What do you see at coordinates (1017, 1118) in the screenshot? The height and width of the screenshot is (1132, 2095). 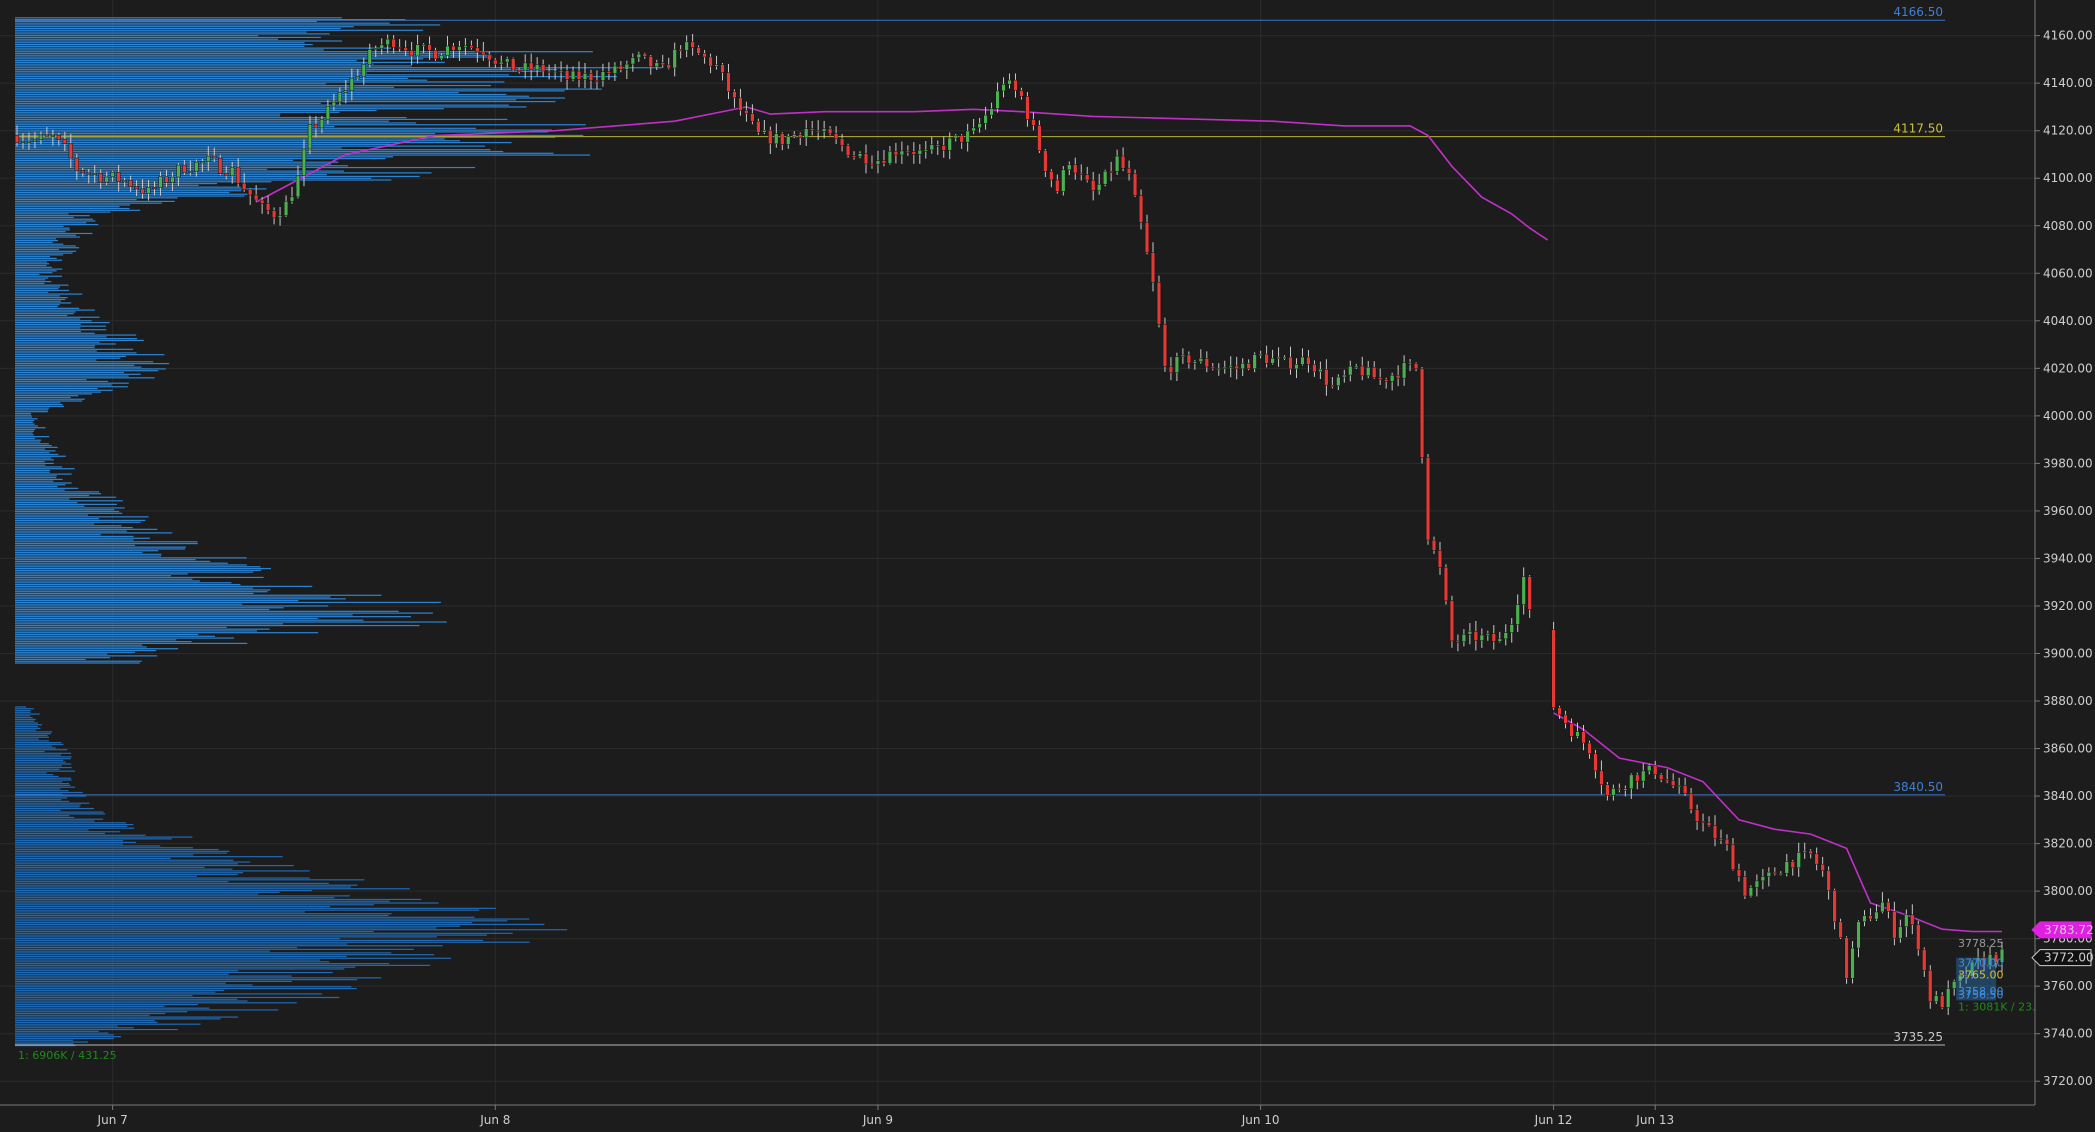 I see `time-axis` at bounding box center [1017, 1118].